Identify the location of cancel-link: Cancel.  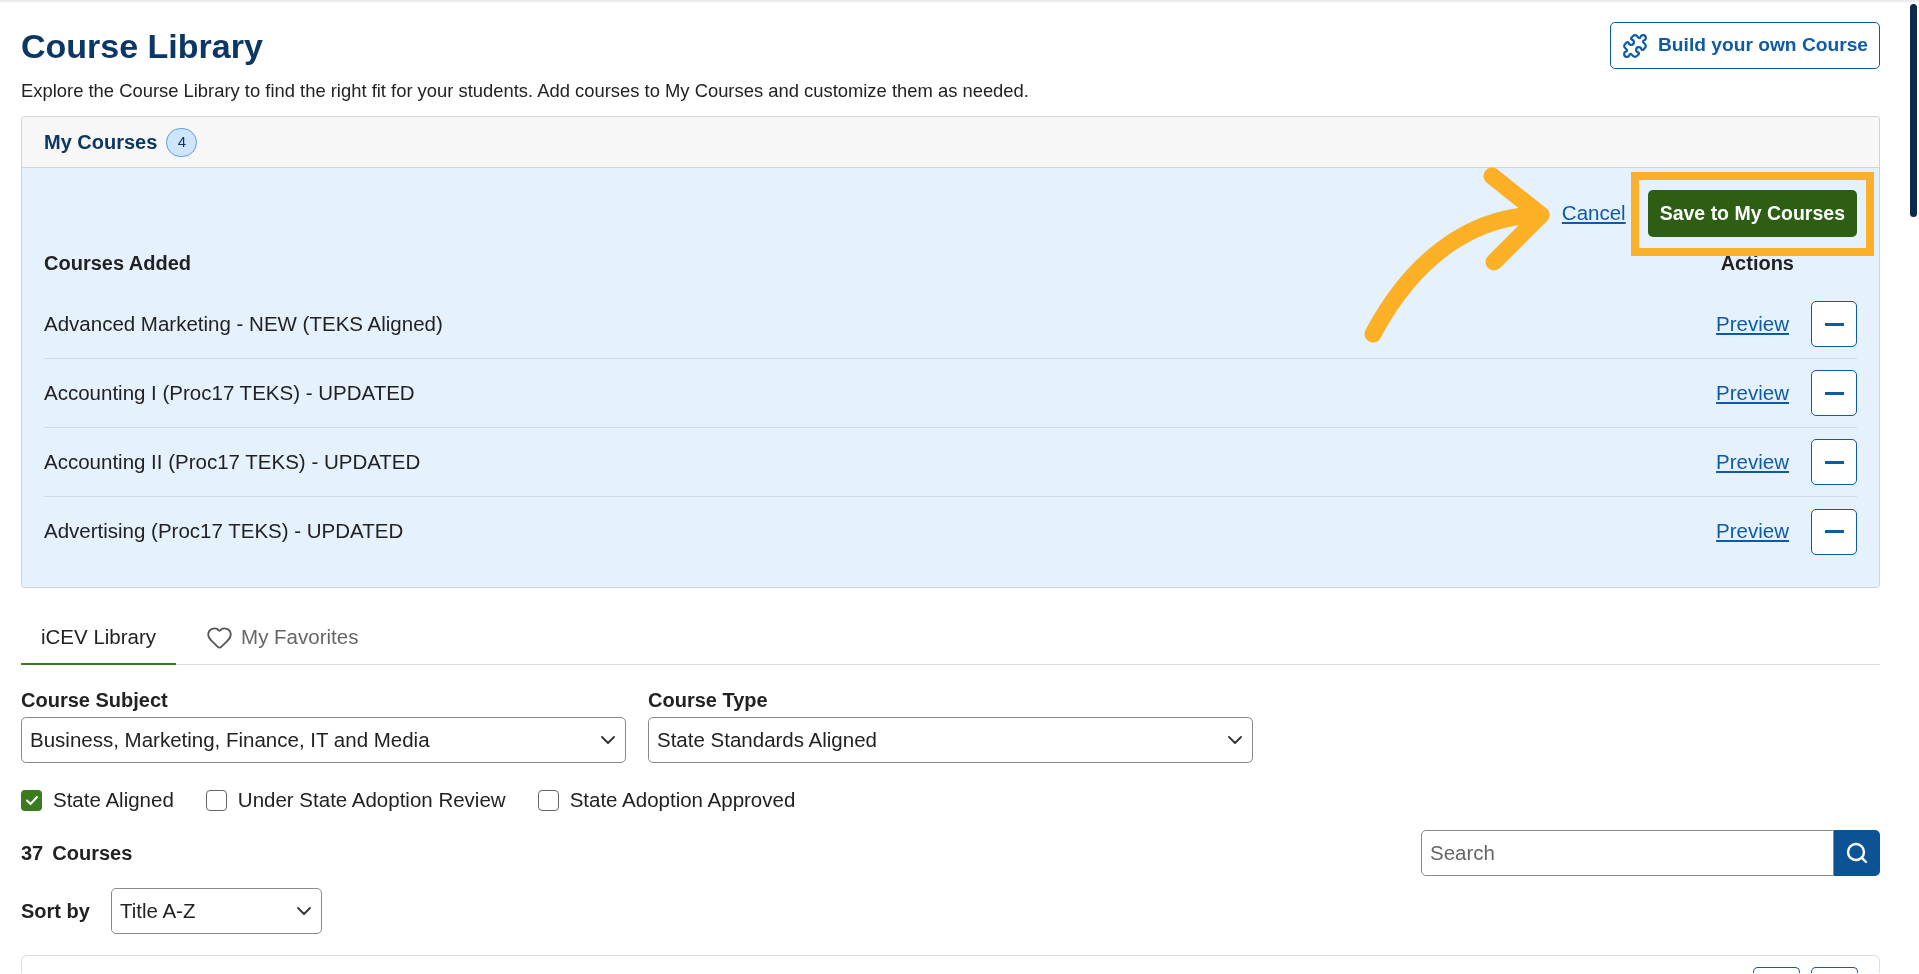
(1593, 213).